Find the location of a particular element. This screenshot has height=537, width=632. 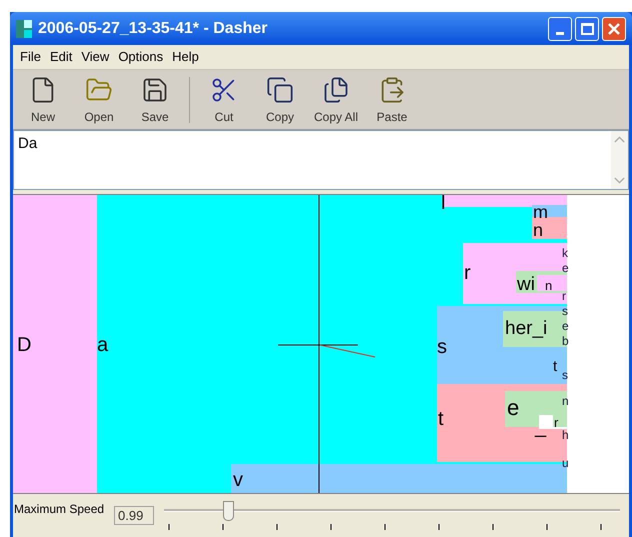

toolbar-button: Save is located at coordinates (155, 100).